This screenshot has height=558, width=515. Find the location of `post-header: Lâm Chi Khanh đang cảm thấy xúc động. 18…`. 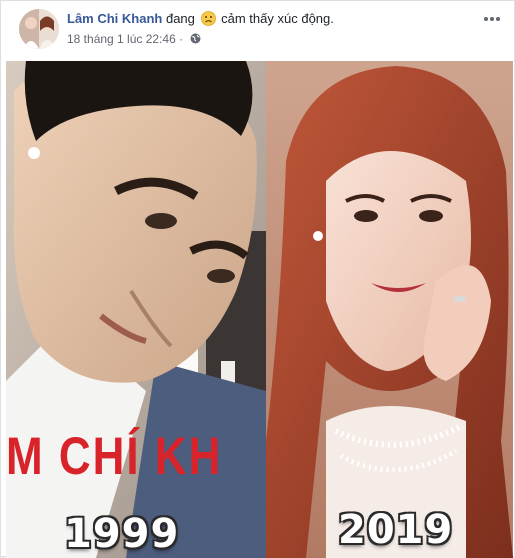

post-header: Lâm Chi Khanh đang cảm thấy xúc động. 18… is located at coordinates (258, 29).